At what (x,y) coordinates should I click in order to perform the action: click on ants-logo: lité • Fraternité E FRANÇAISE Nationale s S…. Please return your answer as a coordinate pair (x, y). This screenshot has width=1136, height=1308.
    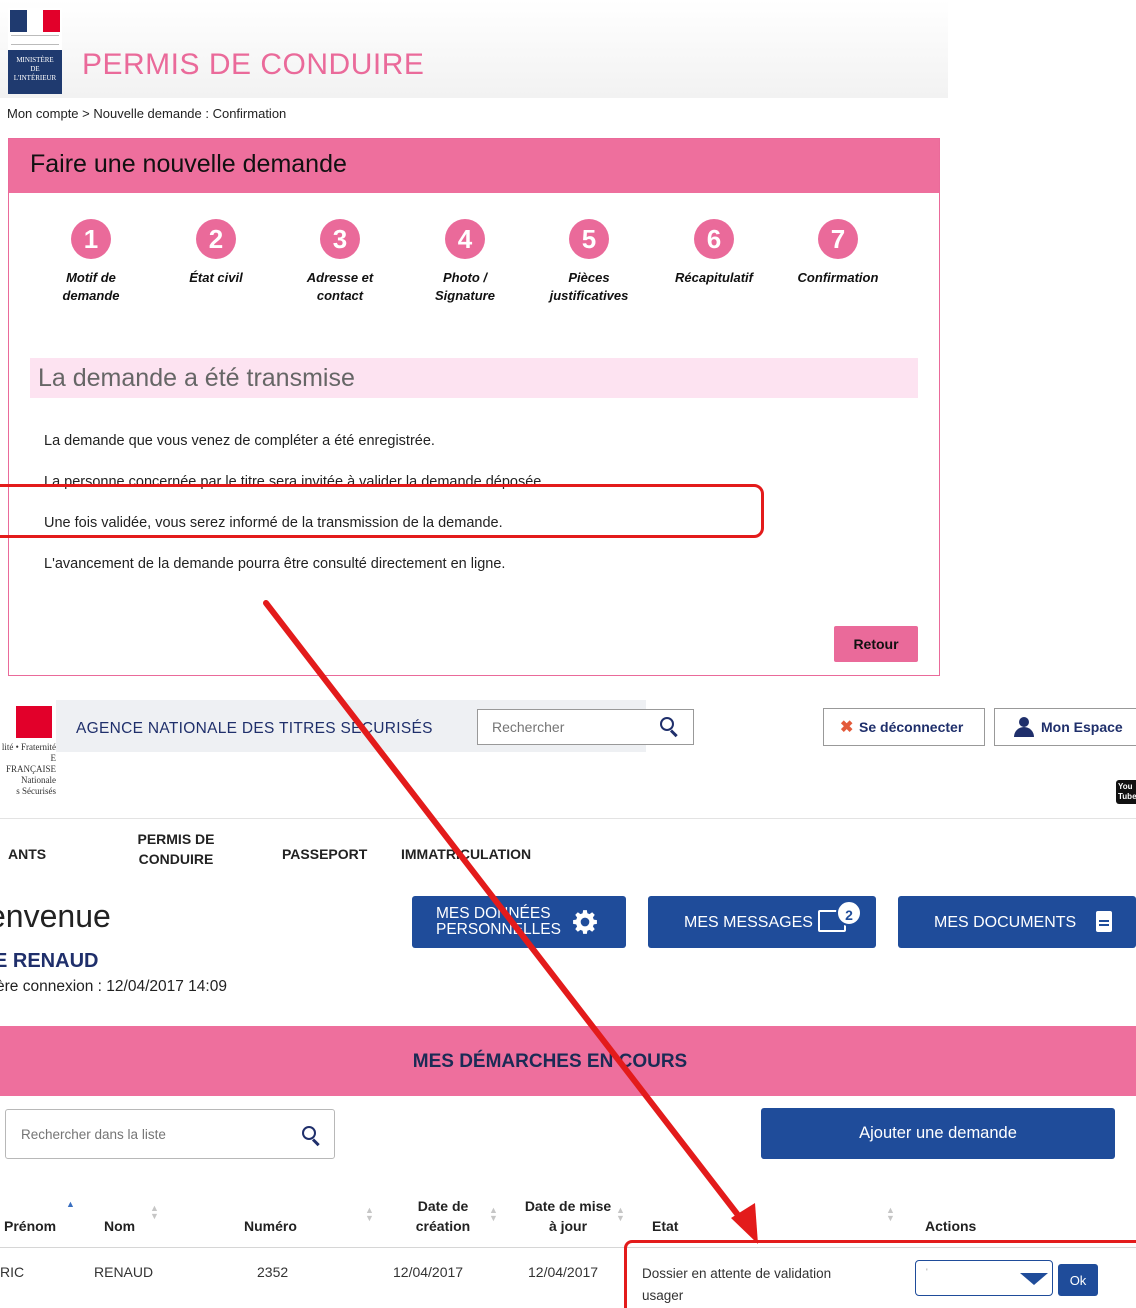
    Looking at the image, I should click on (28, 754).